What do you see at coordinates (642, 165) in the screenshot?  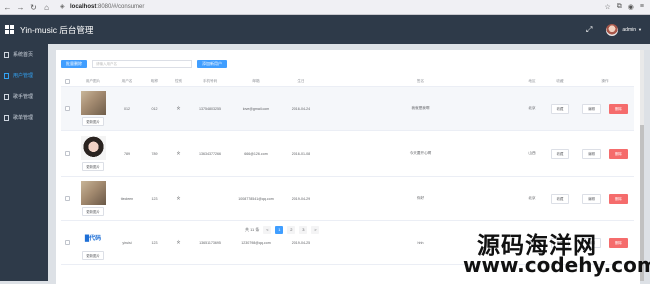 I see `scrollbar` at bounding box center [642, 165].